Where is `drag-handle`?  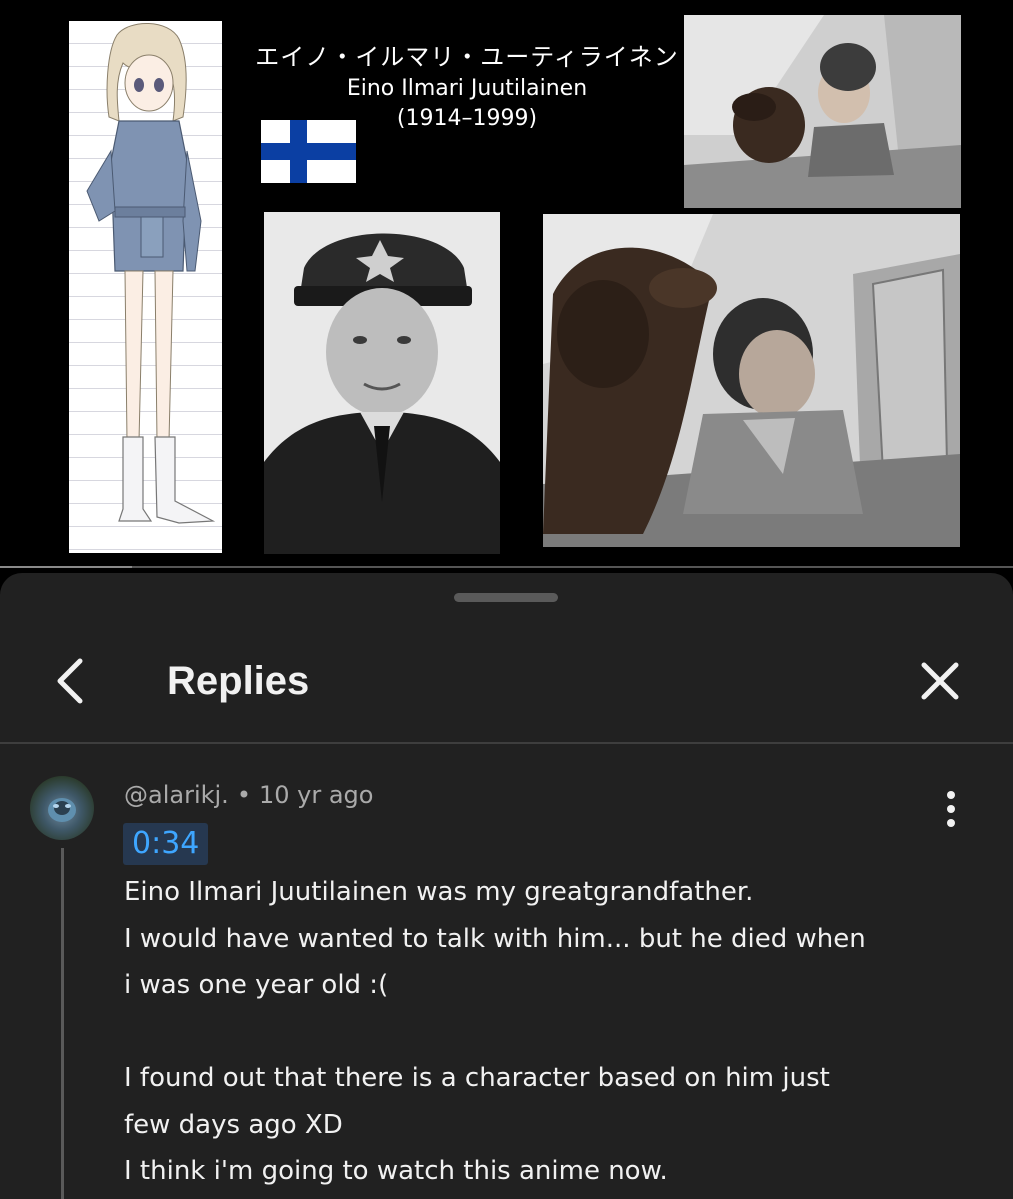 drag-handle is located at coordinates (506, 597).